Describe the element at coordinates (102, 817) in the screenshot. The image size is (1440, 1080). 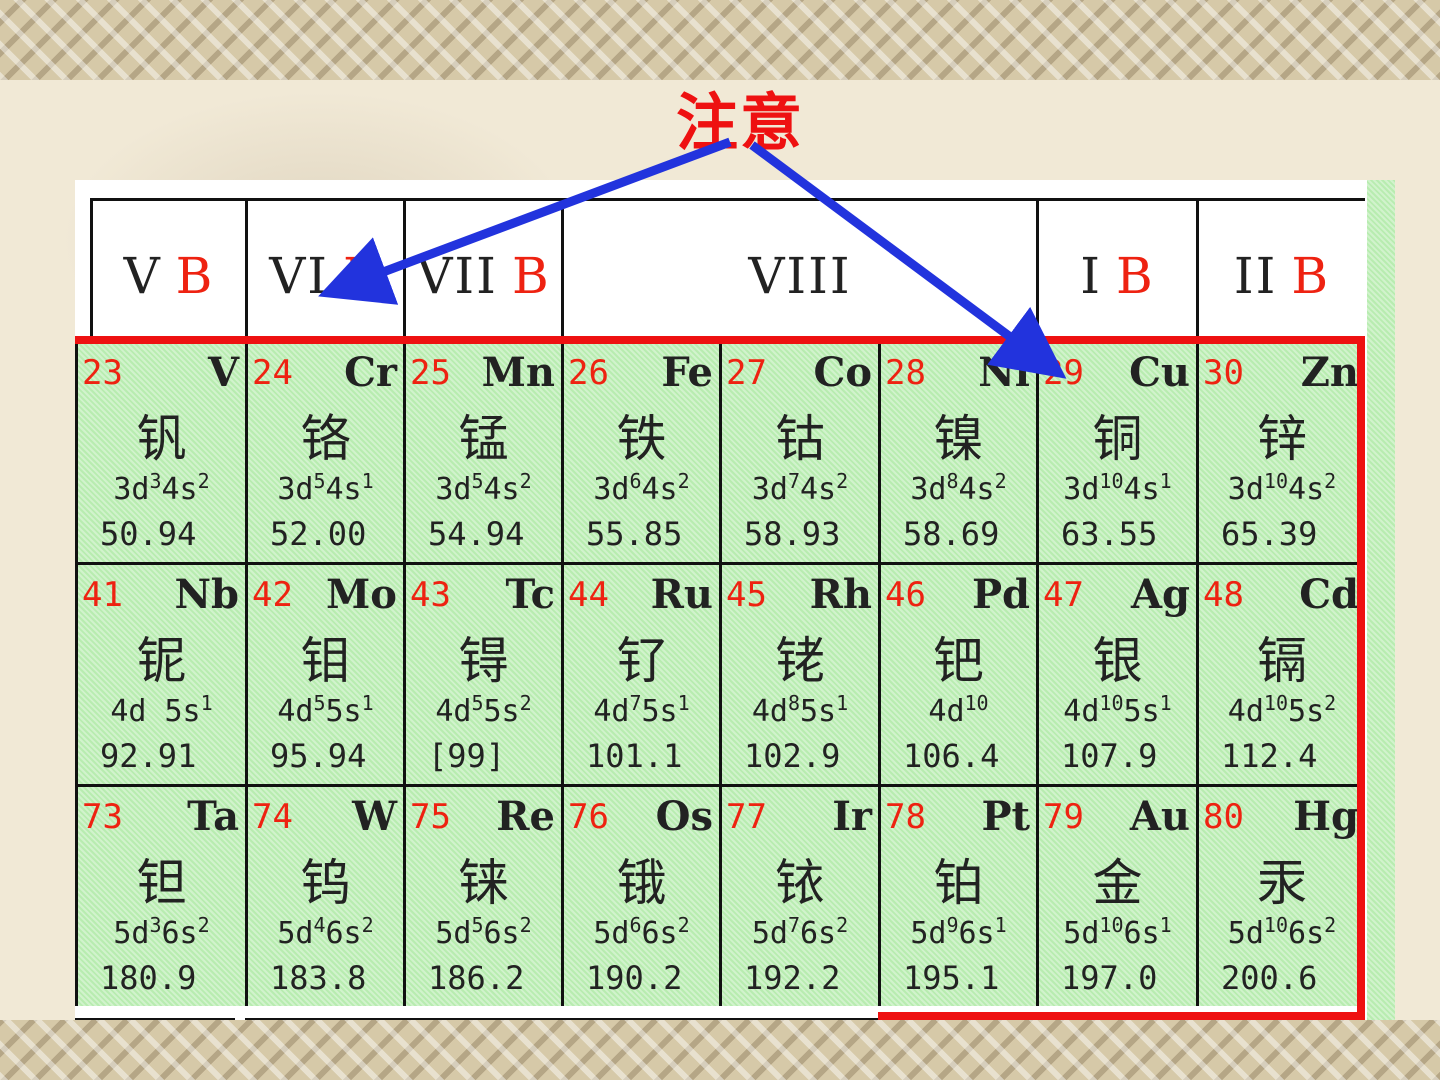
I see `atomic-number: 73` at that location.